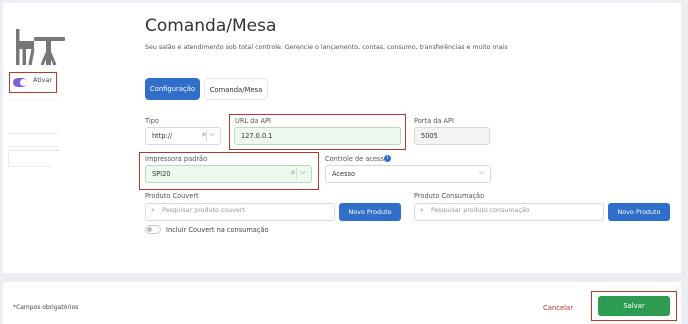 This screenshot has height=324, width=688. What do you see at coordinates (558, 308) in the screenshot?
I see `cancel-button: Cancelar` at bounding box center [558, 308].